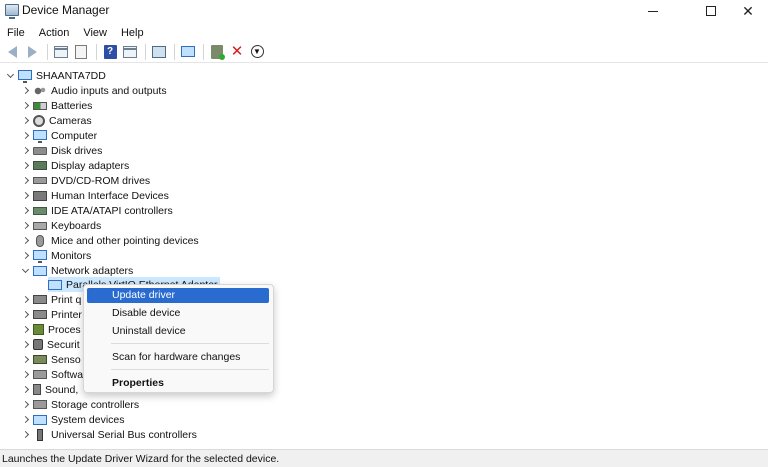 This screenshot has height=467, width=768. Describe the element at coordinates (61, 52) in the screenshot. I see `show-hide-console-tree-button` at that location.